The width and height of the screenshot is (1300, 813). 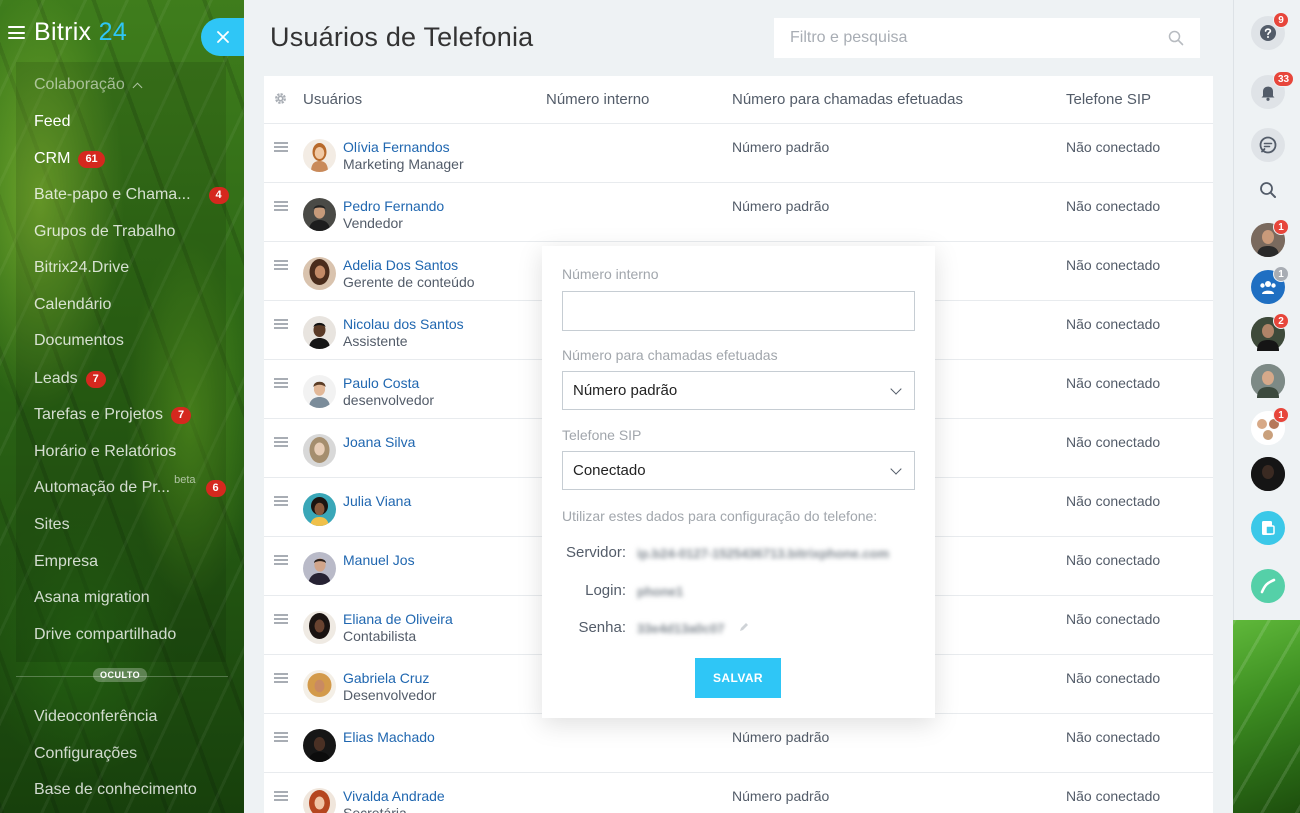 I want to click on search-button, so click(x=1268, y=190).